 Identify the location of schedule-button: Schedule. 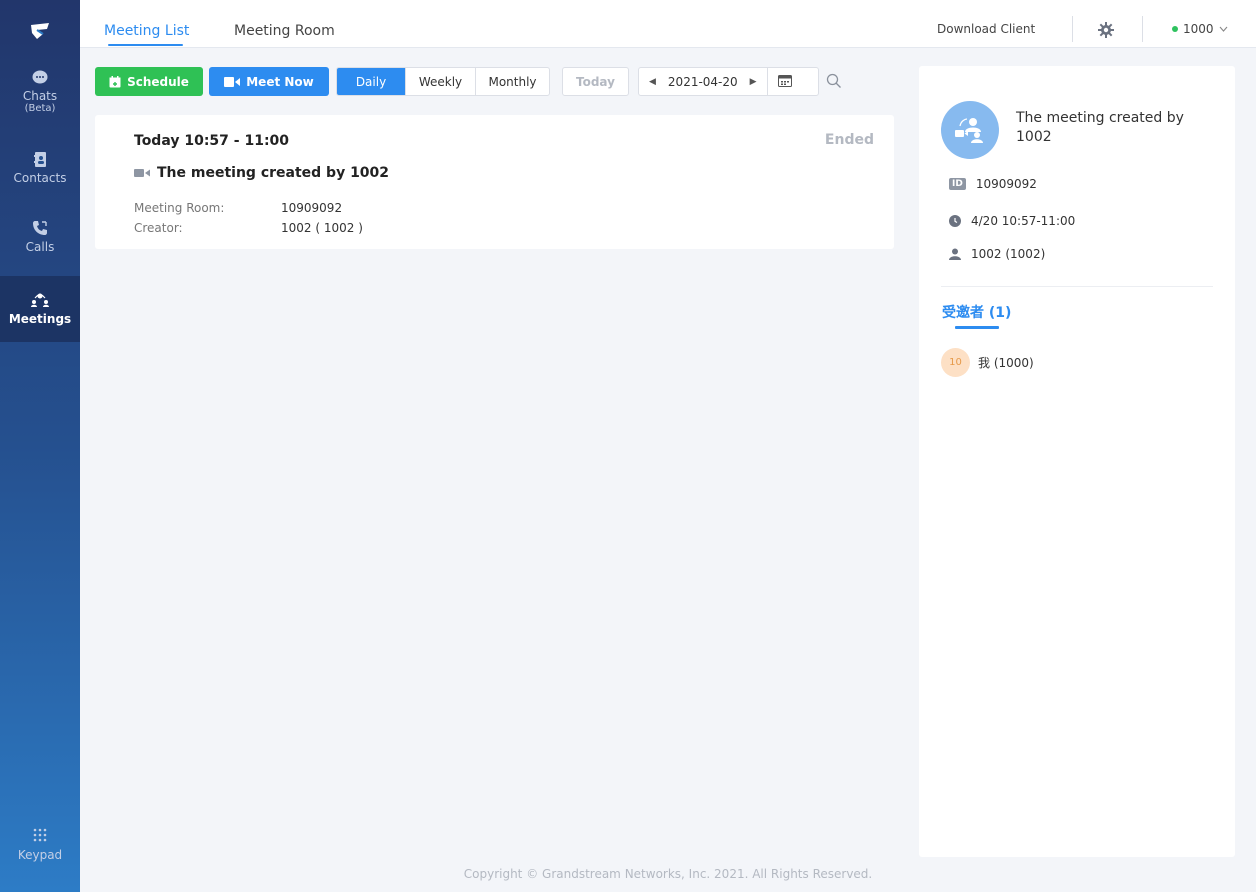
(149, 81).